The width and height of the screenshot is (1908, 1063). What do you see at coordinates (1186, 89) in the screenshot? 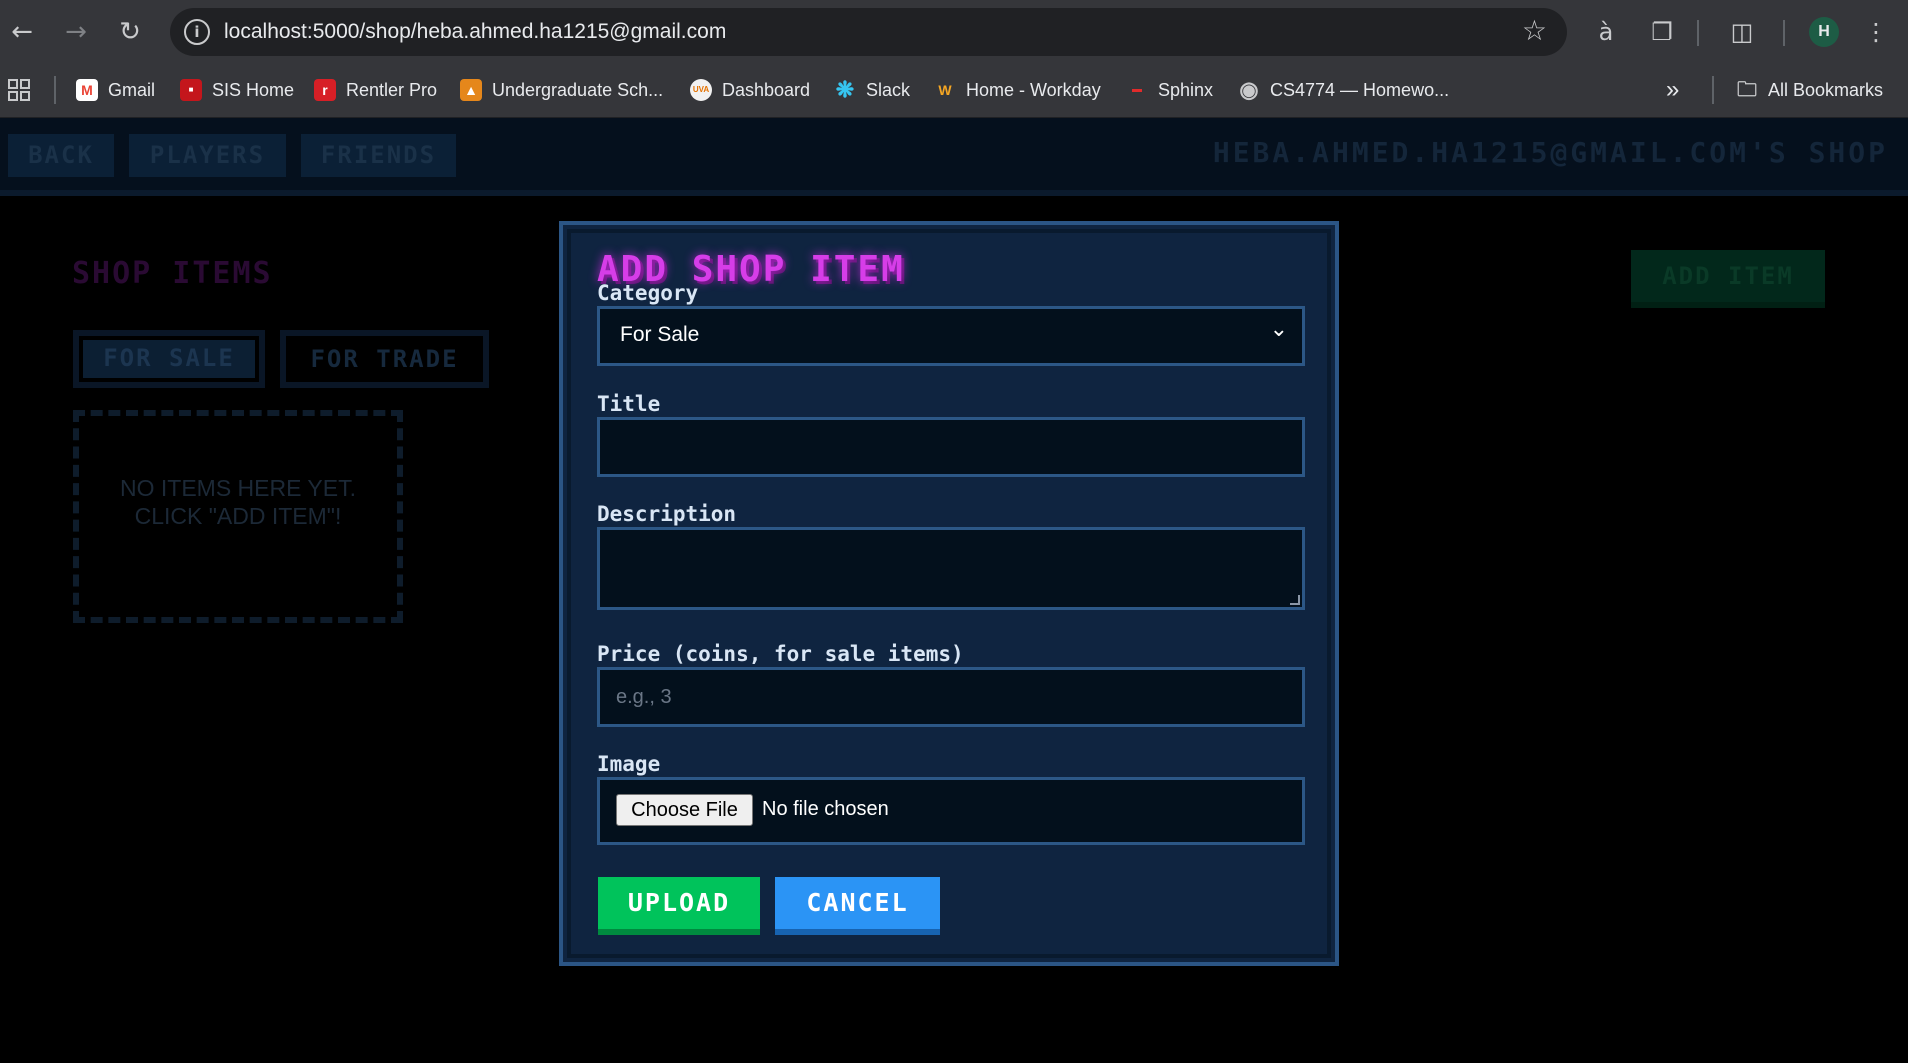
I see `bookmark-label: Sphinx` at bounding box center [1186, 89].